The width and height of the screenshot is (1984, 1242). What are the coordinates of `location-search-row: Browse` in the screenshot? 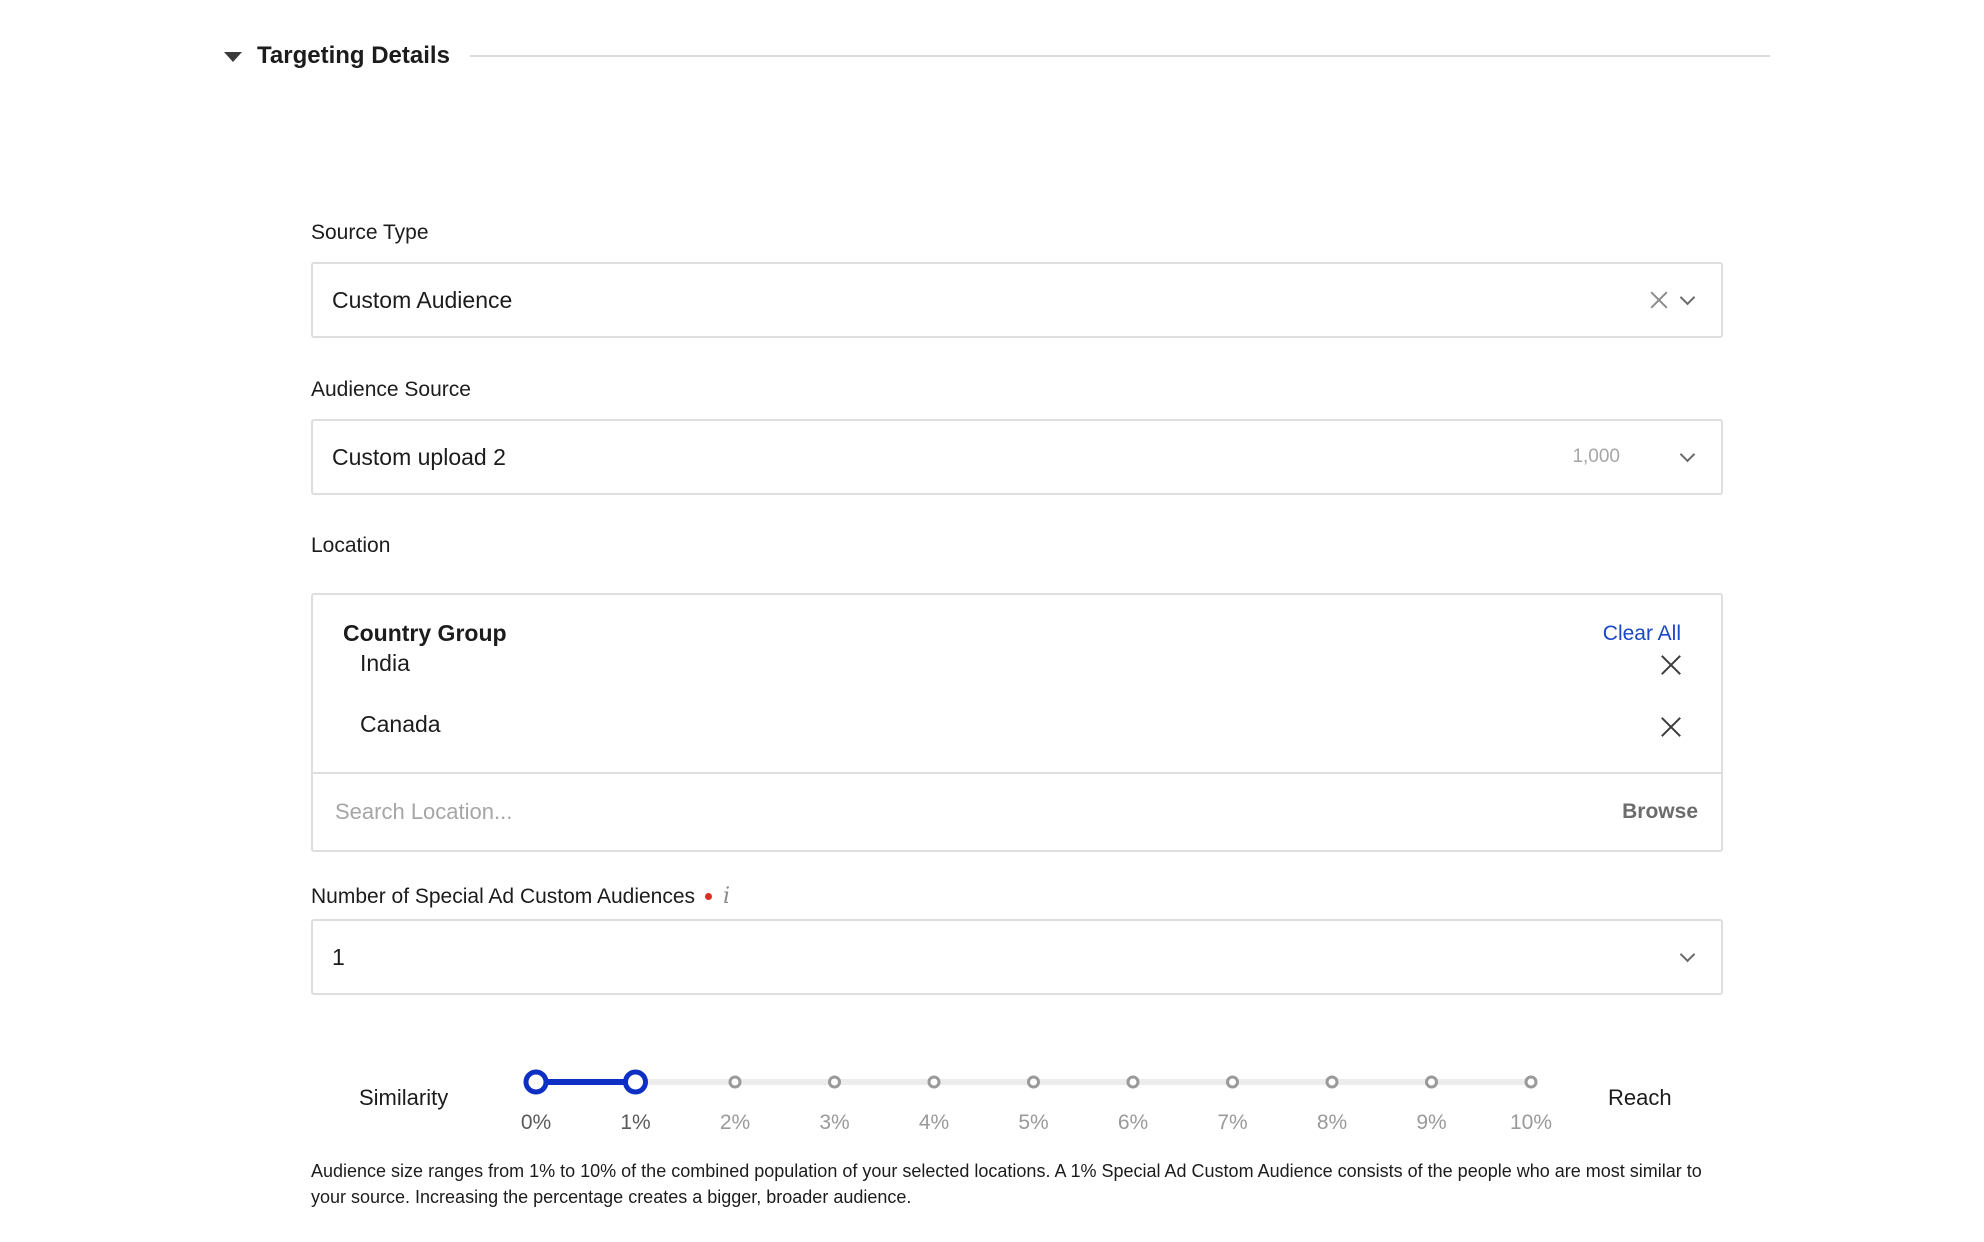 It's located at (1017, 812).